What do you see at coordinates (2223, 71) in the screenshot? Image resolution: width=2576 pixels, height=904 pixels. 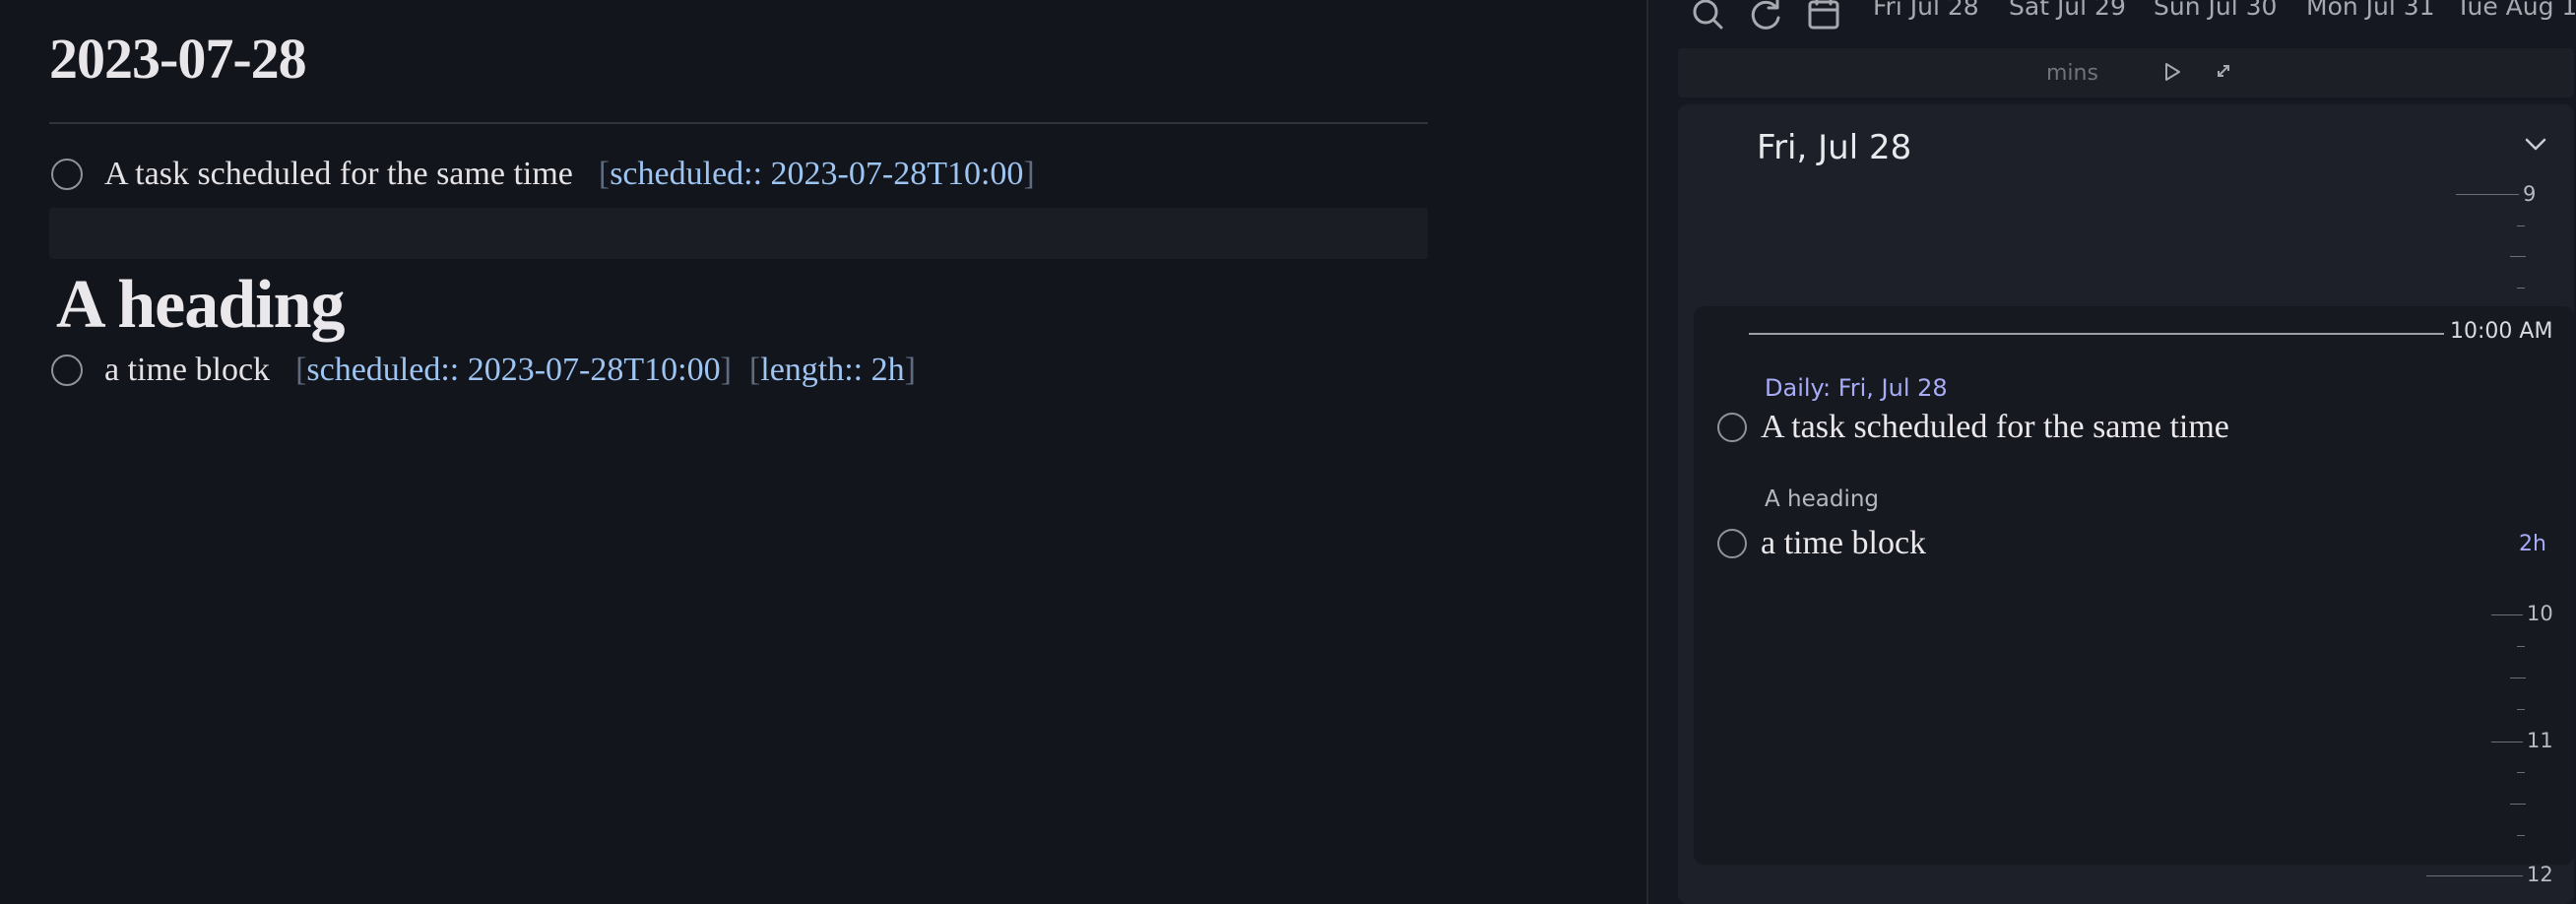 I see `expand-icon` at bounding box center [2223, 71].